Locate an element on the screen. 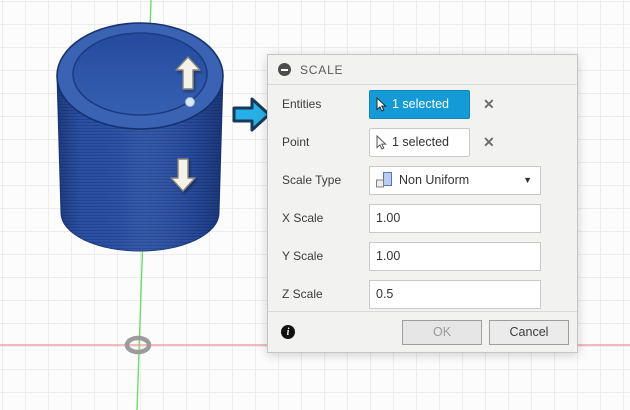  scale-type-row: Scale Type Non Uniform ▼ is located at coordinates (422, 180).